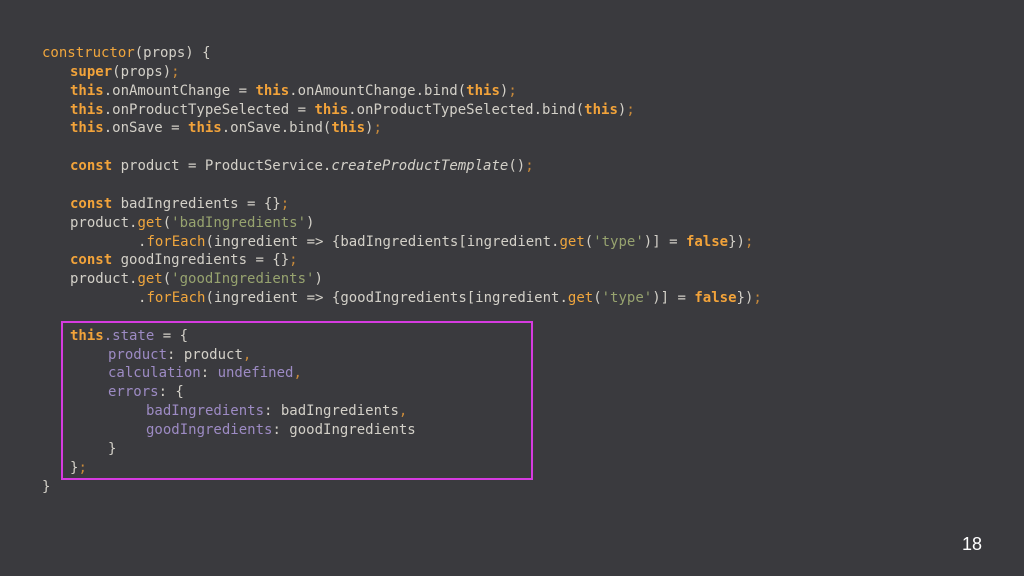  What do you see at coordinates (142, 71) in the screenshot?
I see `code-token: (props)` at bounding box center [142, 71].